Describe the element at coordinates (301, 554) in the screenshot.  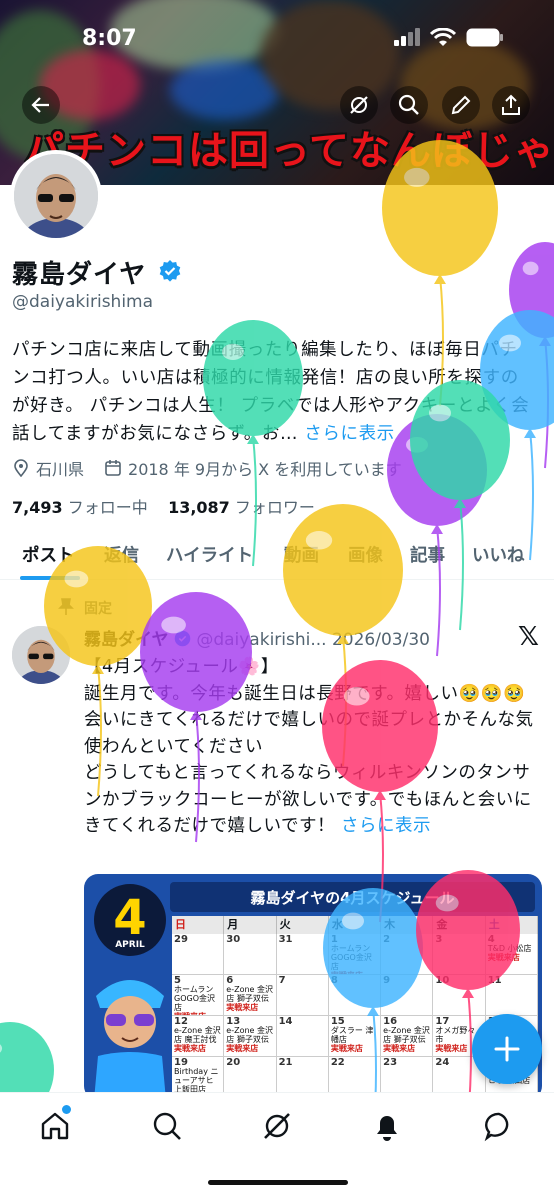
I see `tab-videos: 動画` at that location.